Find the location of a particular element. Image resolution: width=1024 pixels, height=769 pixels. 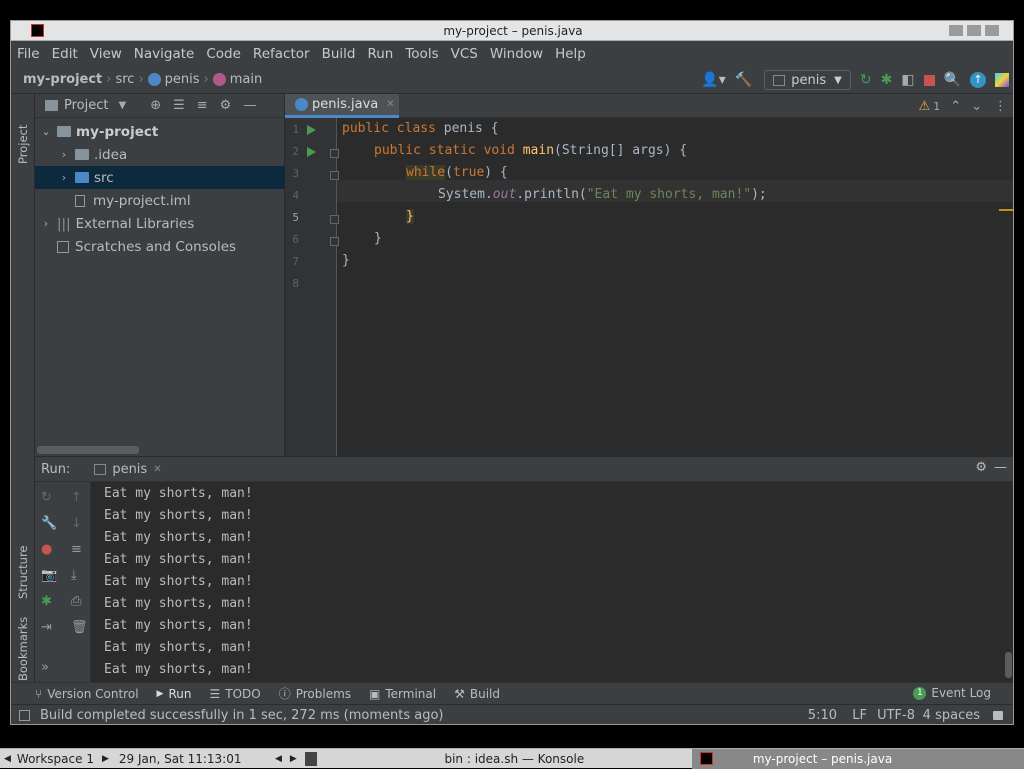

scroll-down-icon: ↓ is located at coordinates (76, 523).